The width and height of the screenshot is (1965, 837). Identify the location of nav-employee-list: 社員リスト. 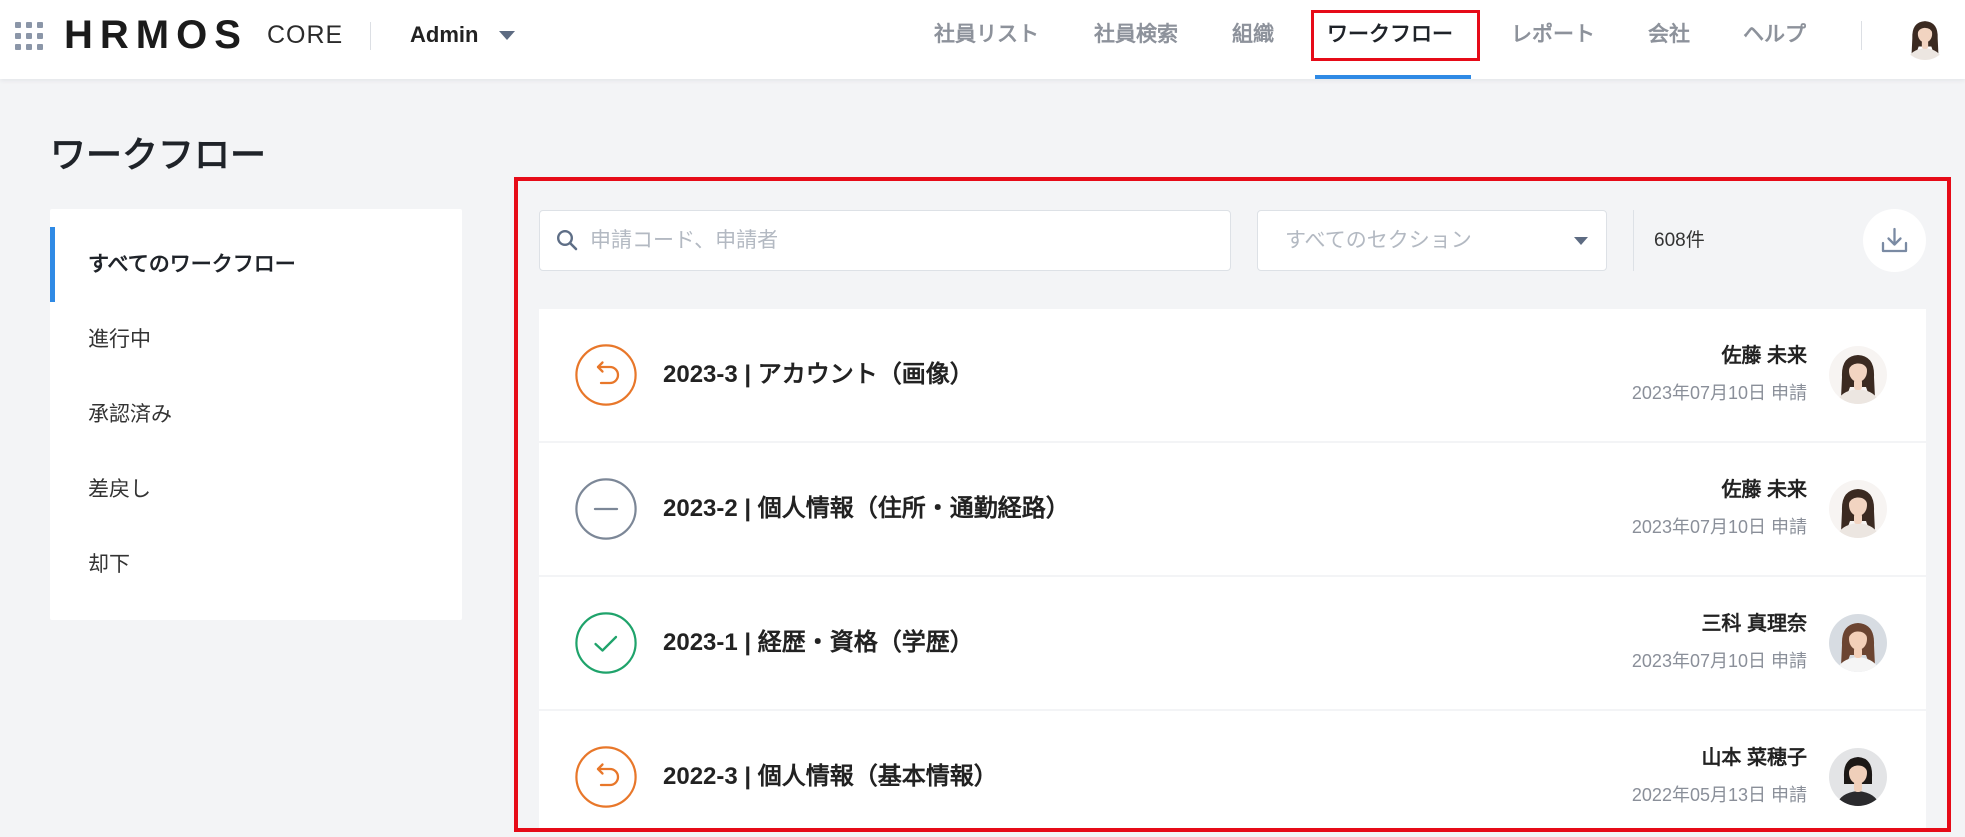
(986, 35).